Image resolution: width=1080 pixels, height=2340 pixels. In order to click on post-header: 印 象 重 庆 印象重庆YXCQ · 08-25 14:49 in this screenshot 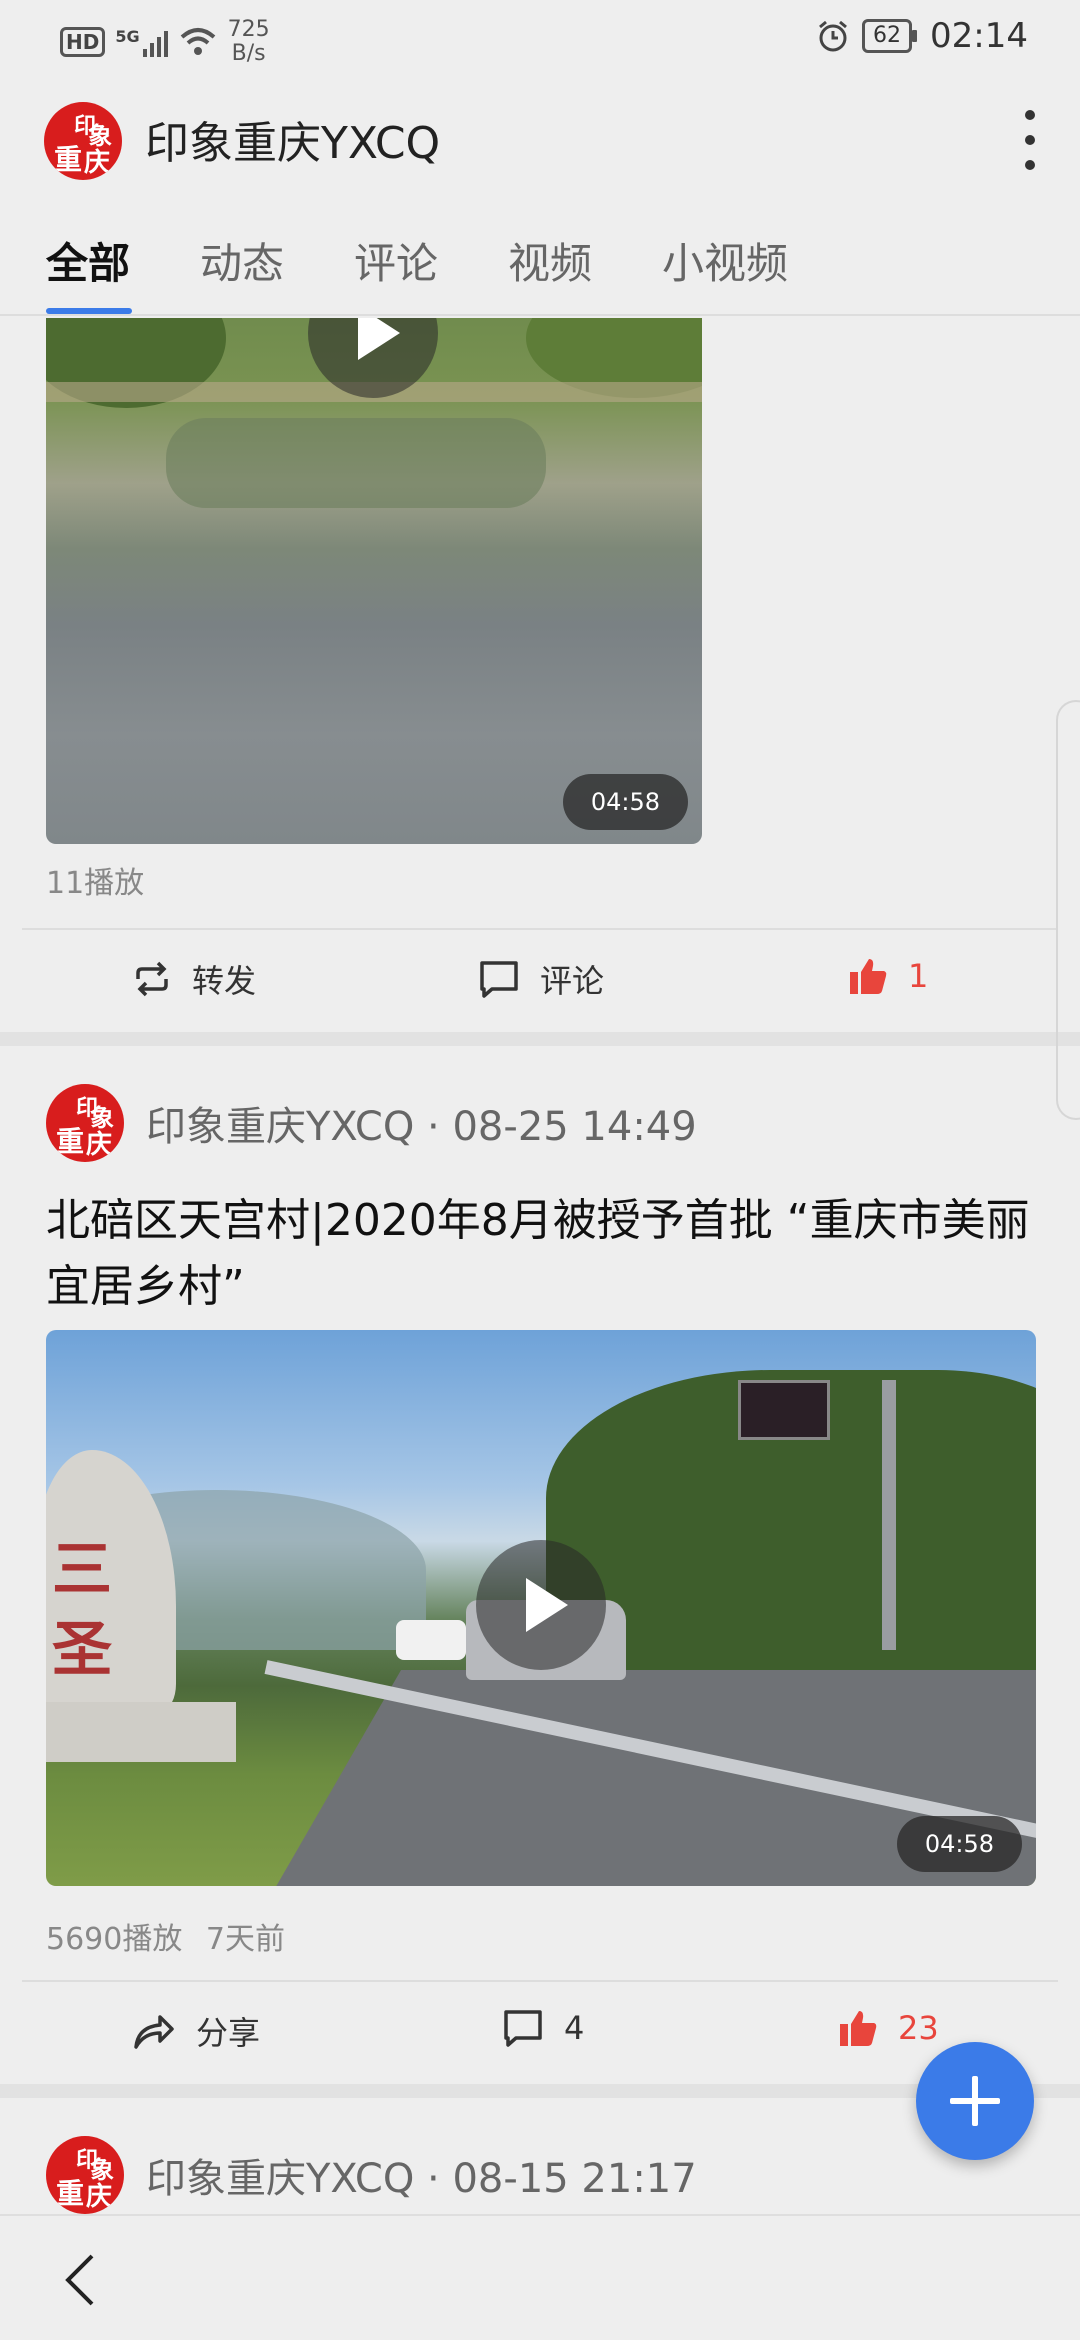, I will do `click(371, 1123)`.